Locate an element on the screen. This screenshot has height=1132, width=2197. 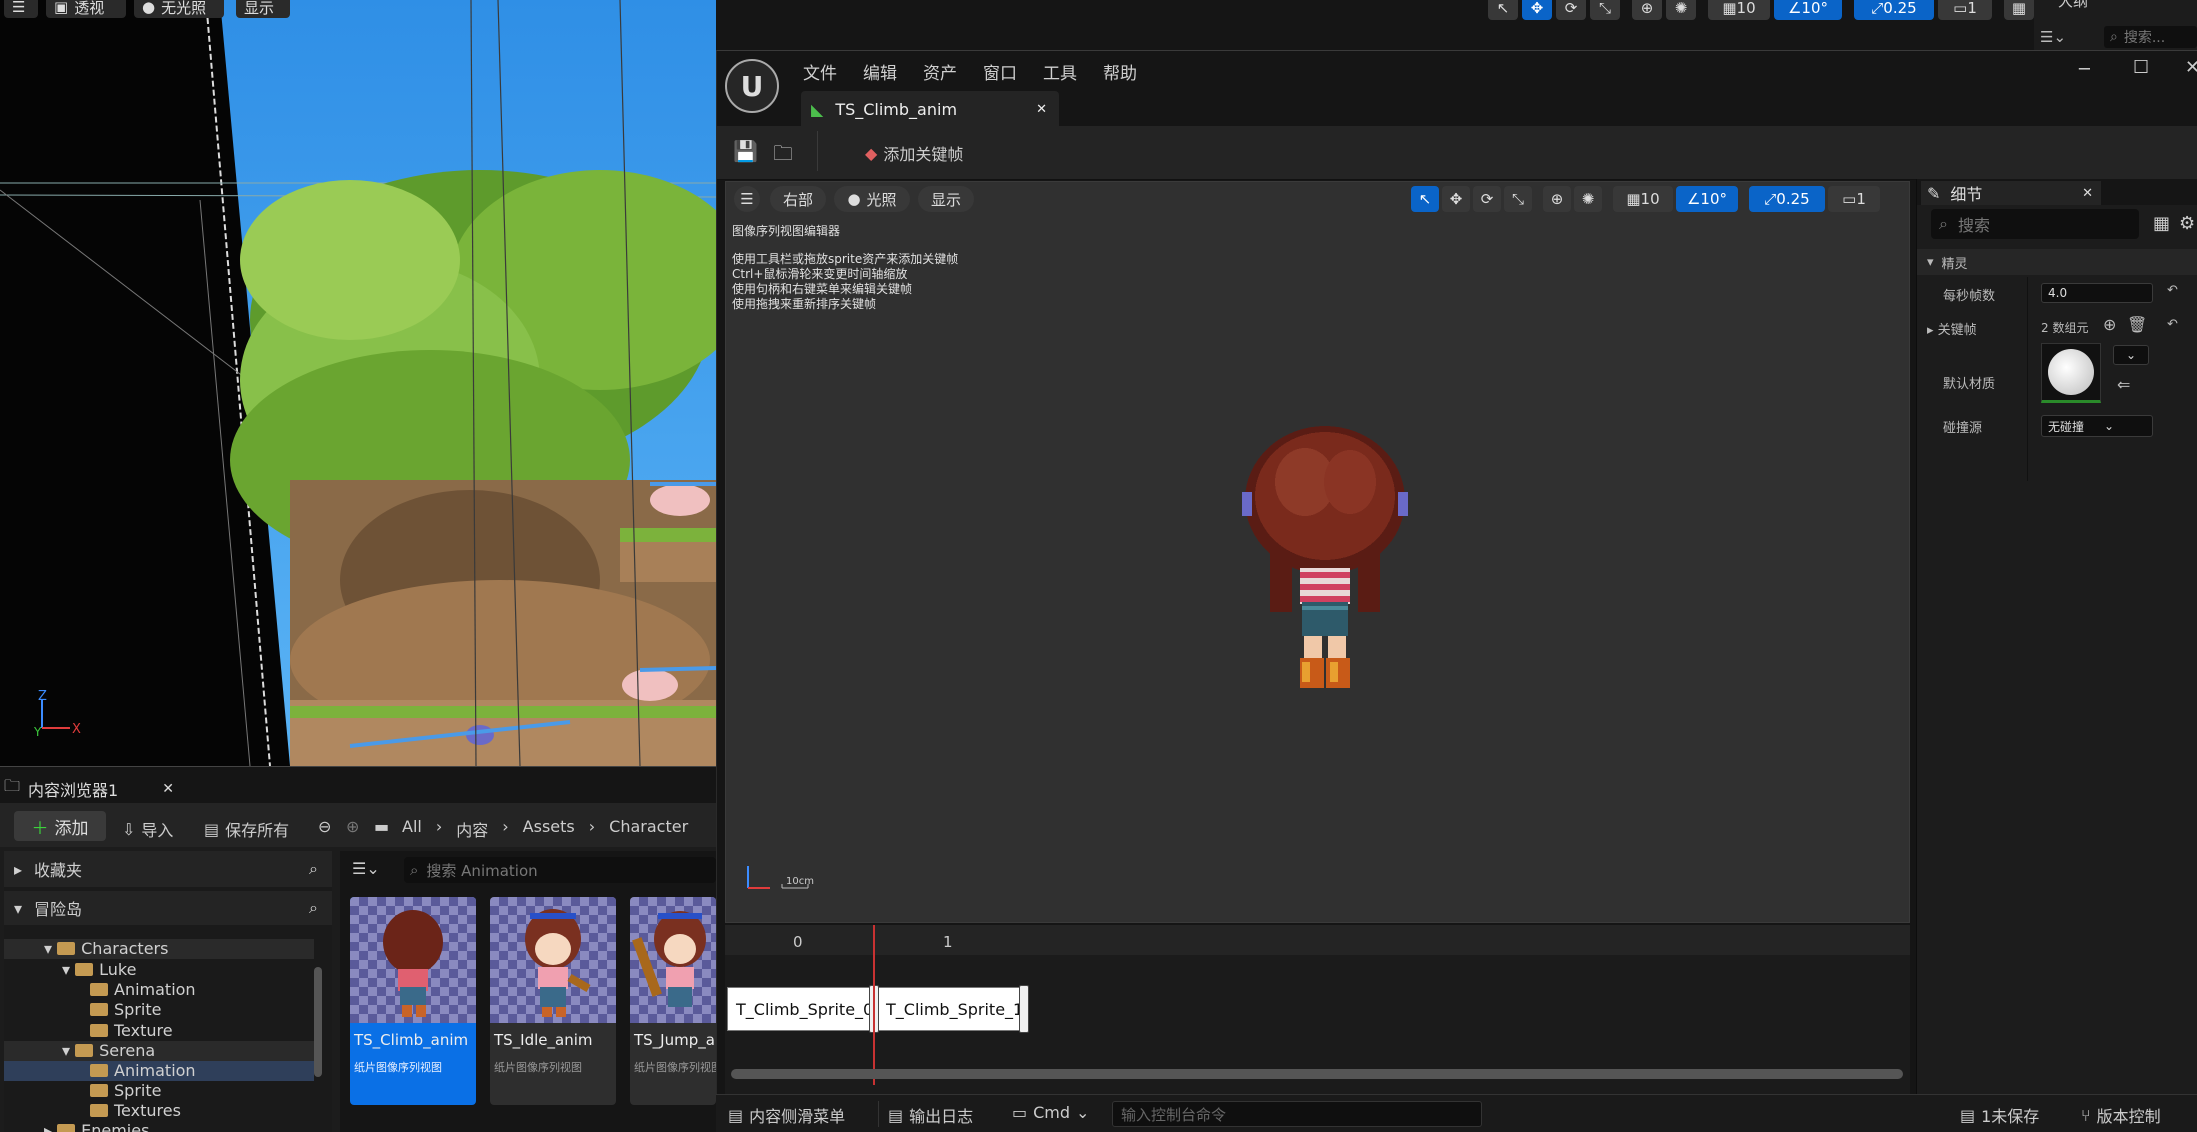
trash-icon: 🗑 is located at coordinates (2137, 324).